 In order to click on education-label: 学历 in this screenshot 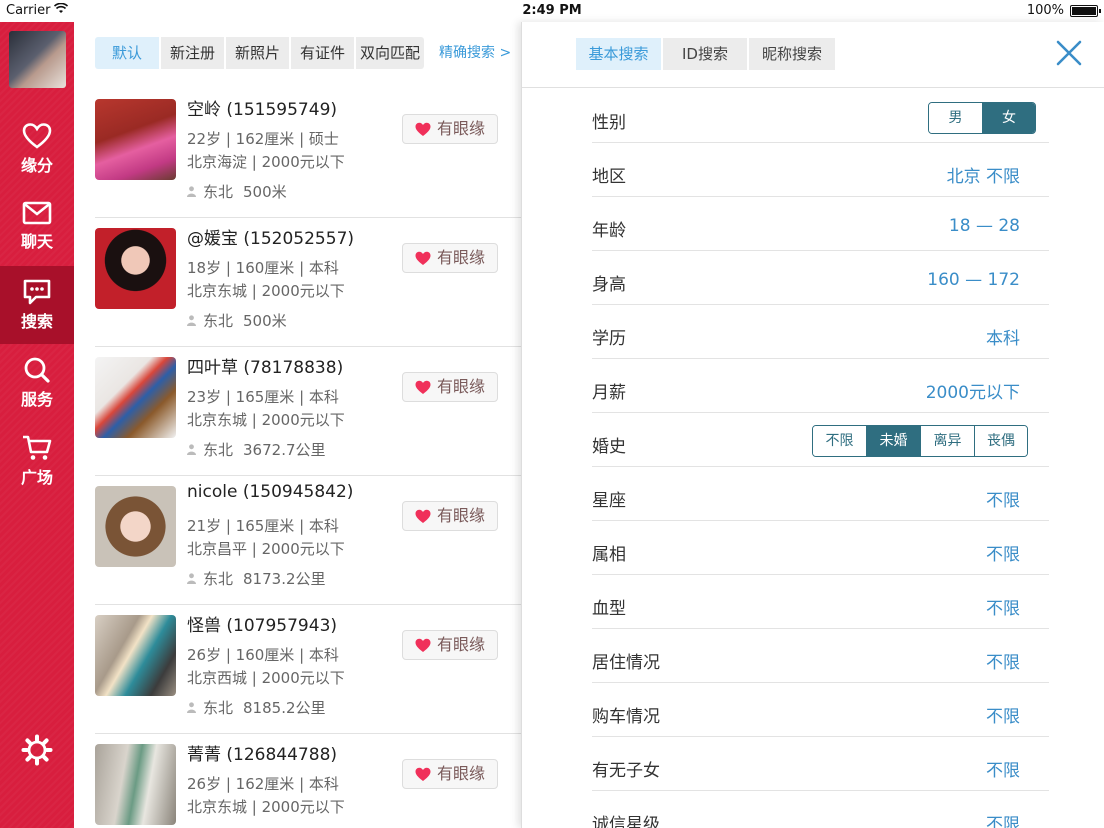, I will do `click(609, 339)`.